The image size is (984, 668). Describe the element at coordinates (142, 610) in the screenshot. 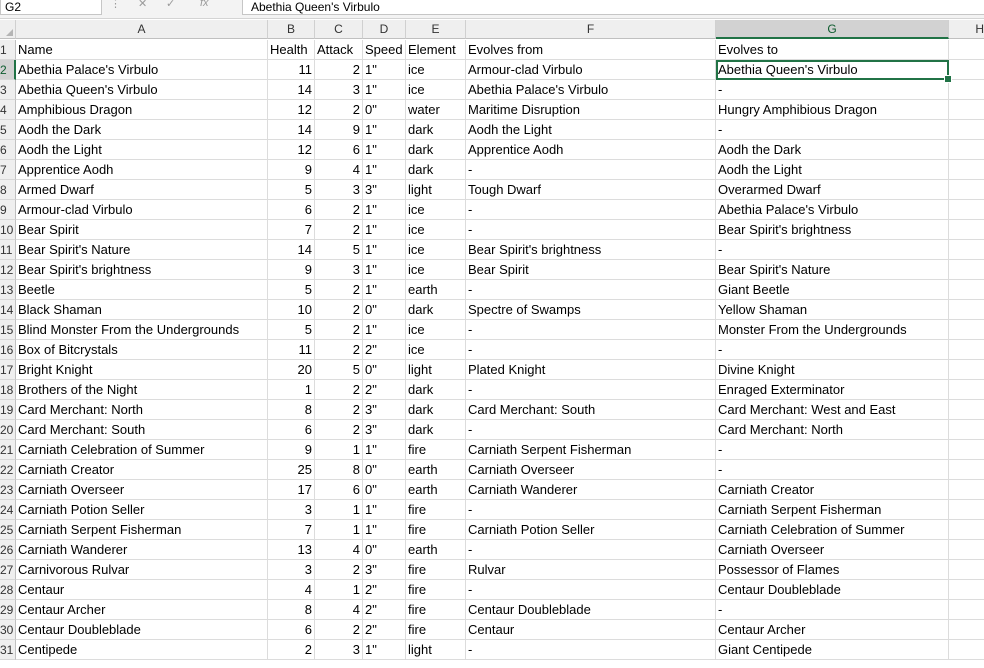

I see `cell-a: Centaur Archer` at that location.